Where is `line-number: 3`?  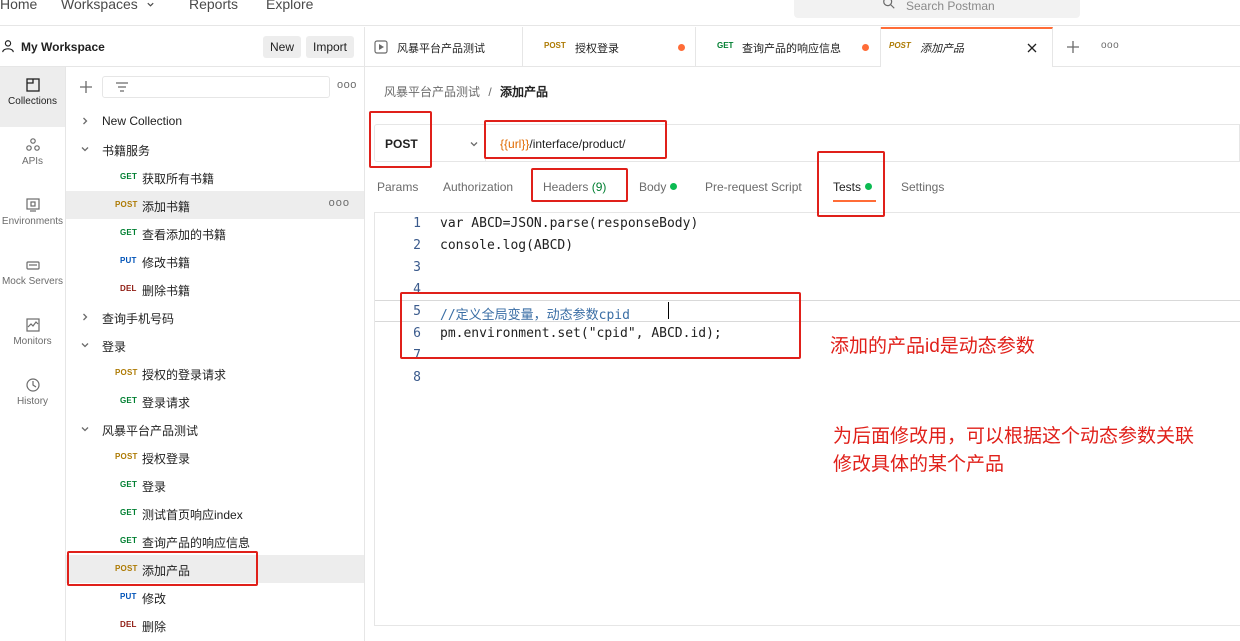
line-number: 3 is located at coordinates (417, 267).